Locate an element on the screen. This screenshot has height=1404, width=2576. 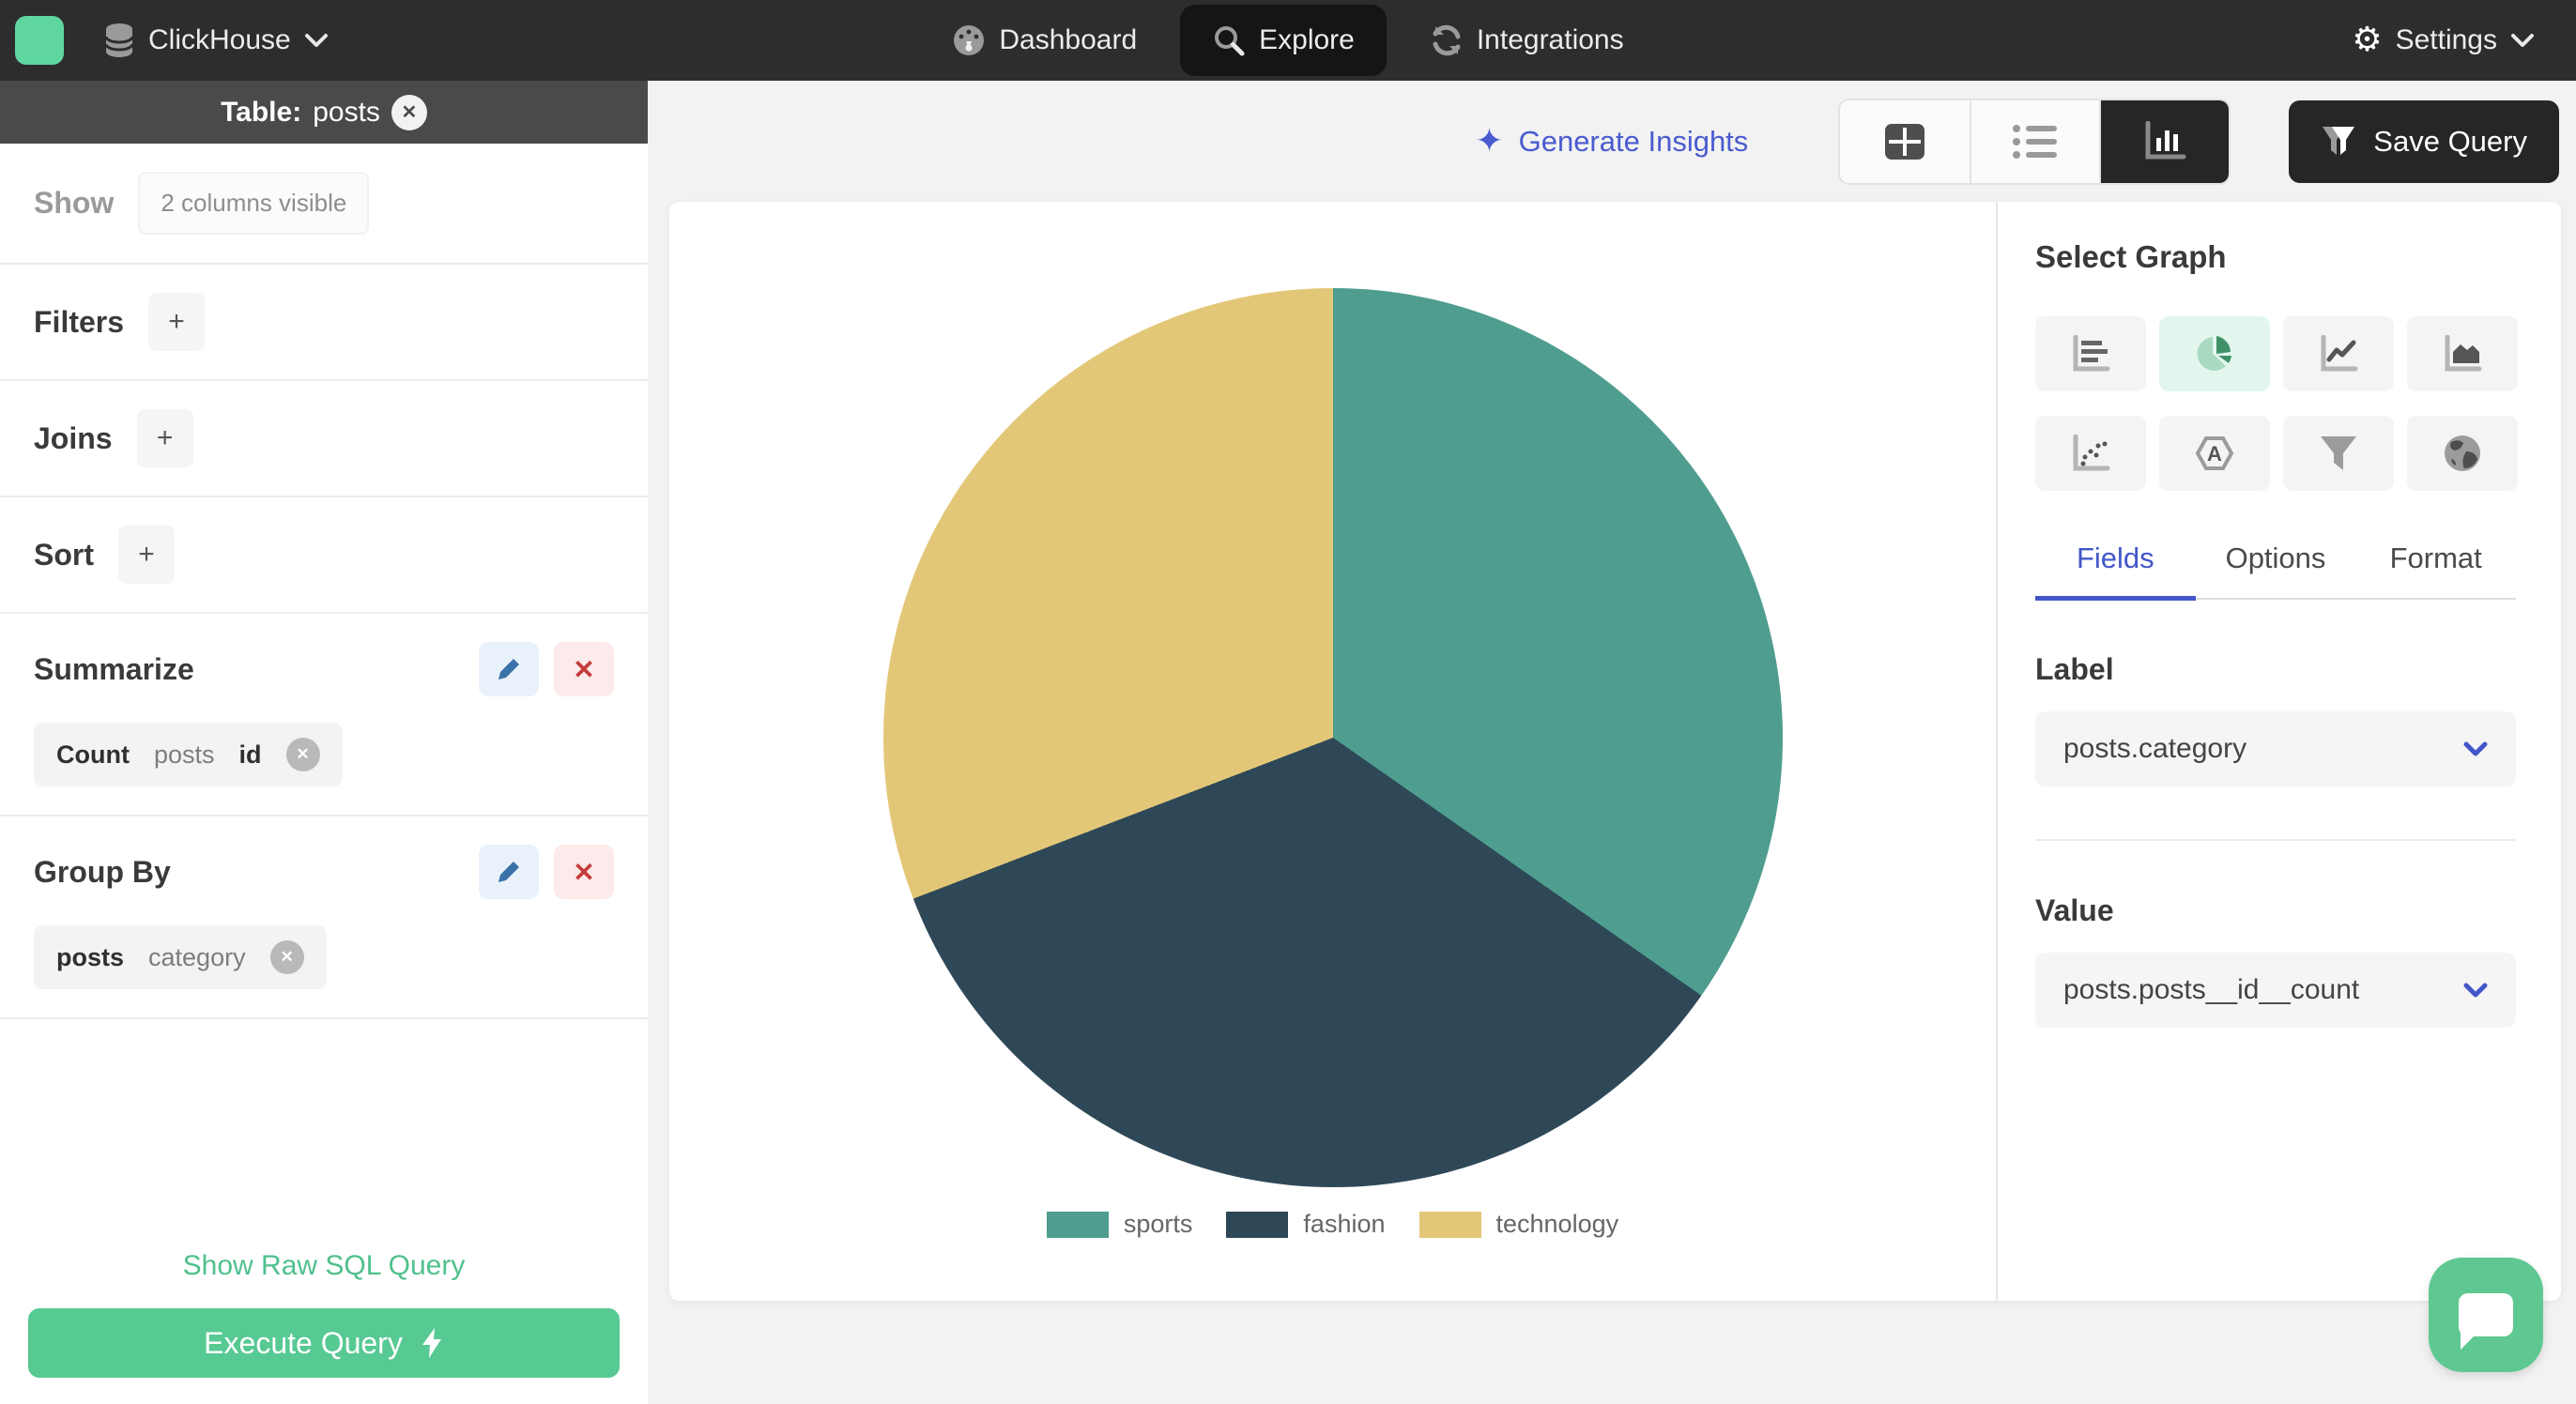
label-field-select: posts.category is located at coordinates (2275, 748).